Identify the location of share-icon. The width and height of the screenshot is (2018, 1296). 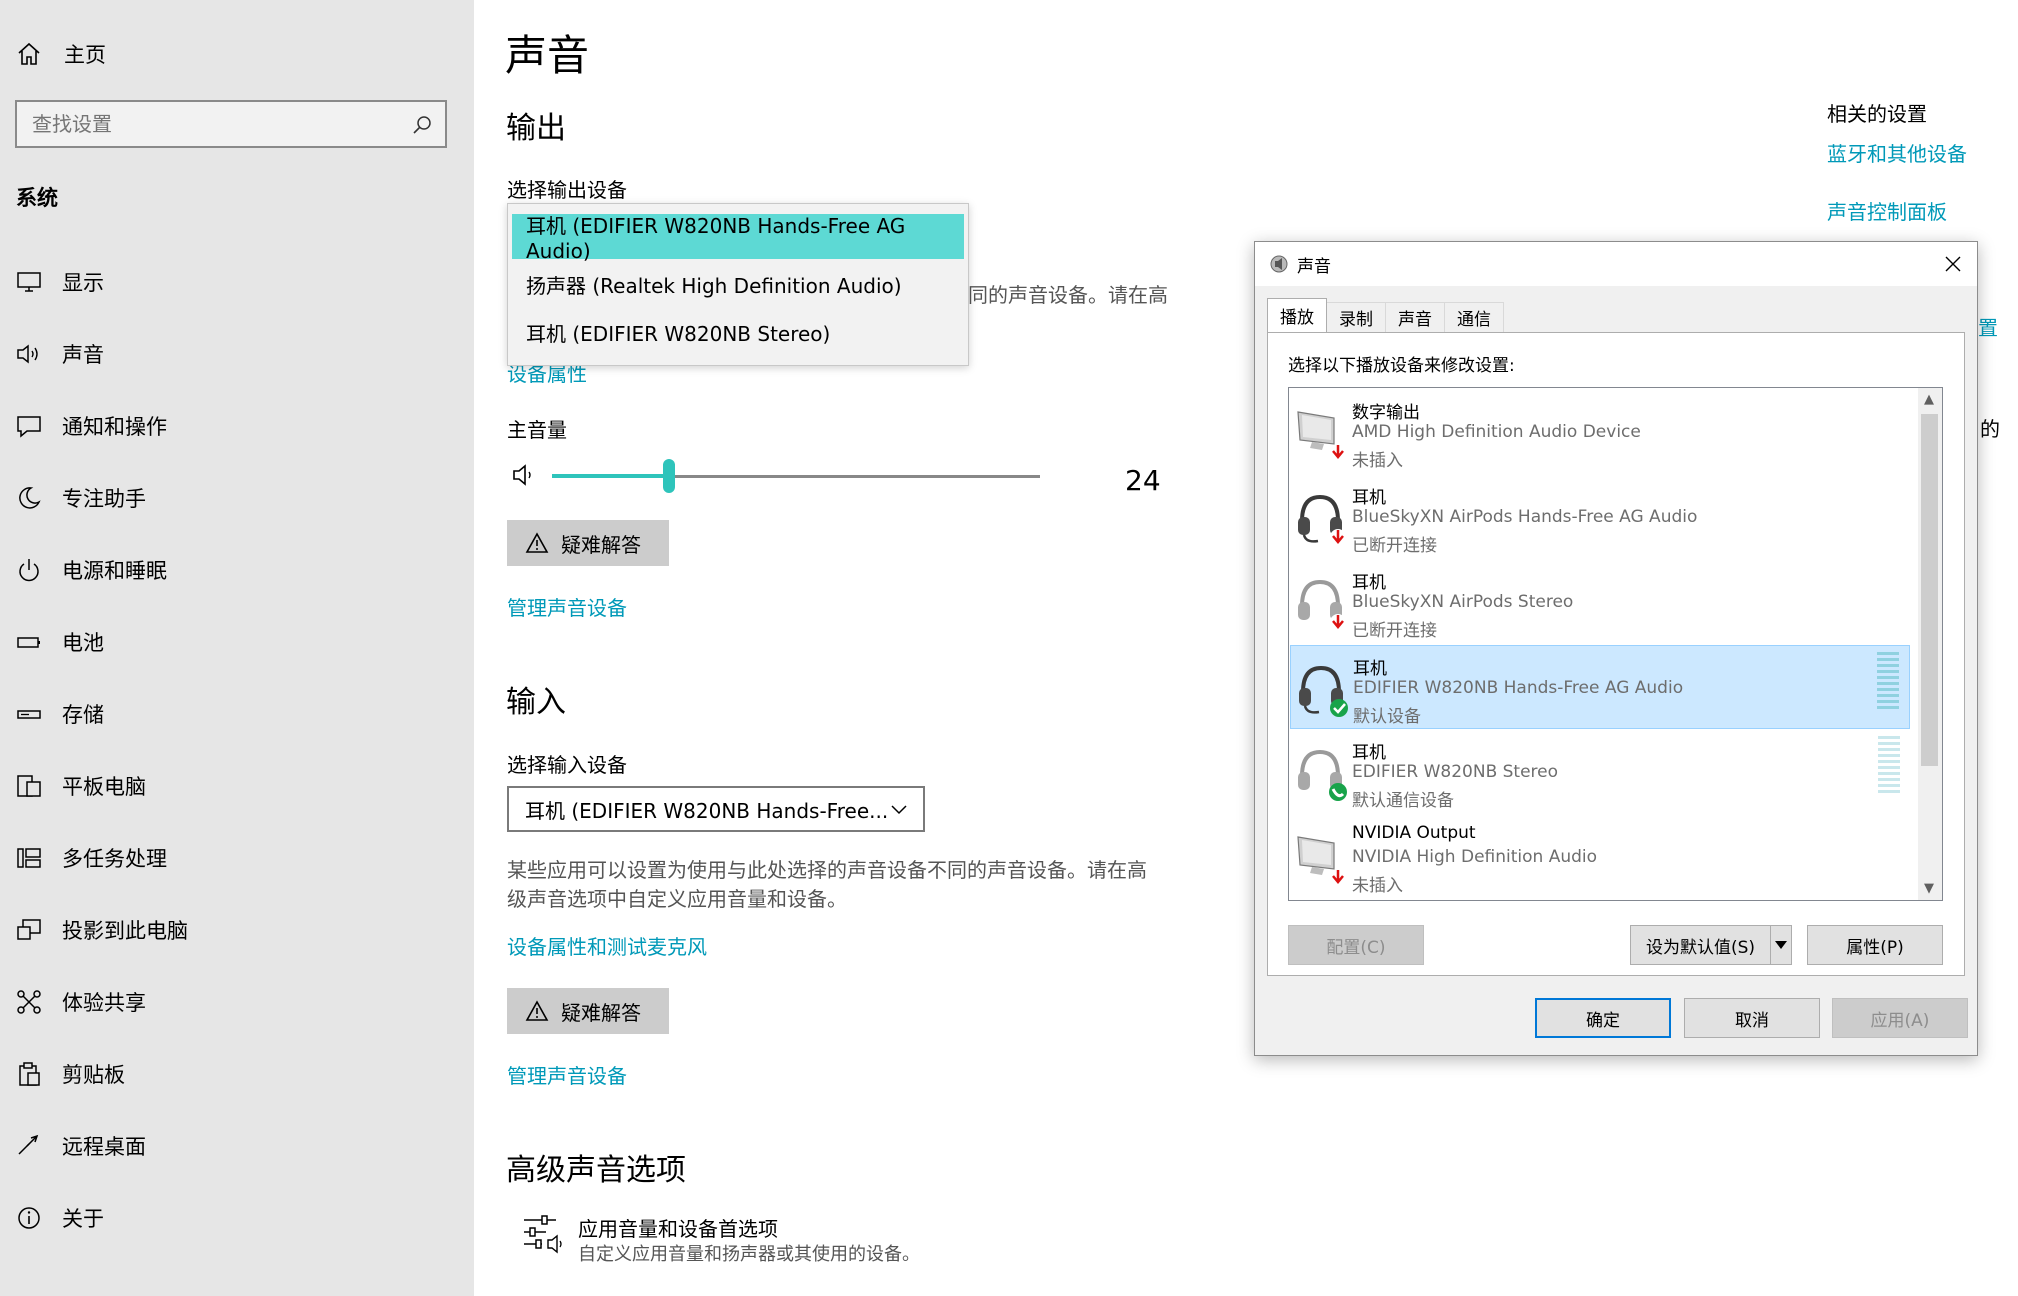
(29, 1002).